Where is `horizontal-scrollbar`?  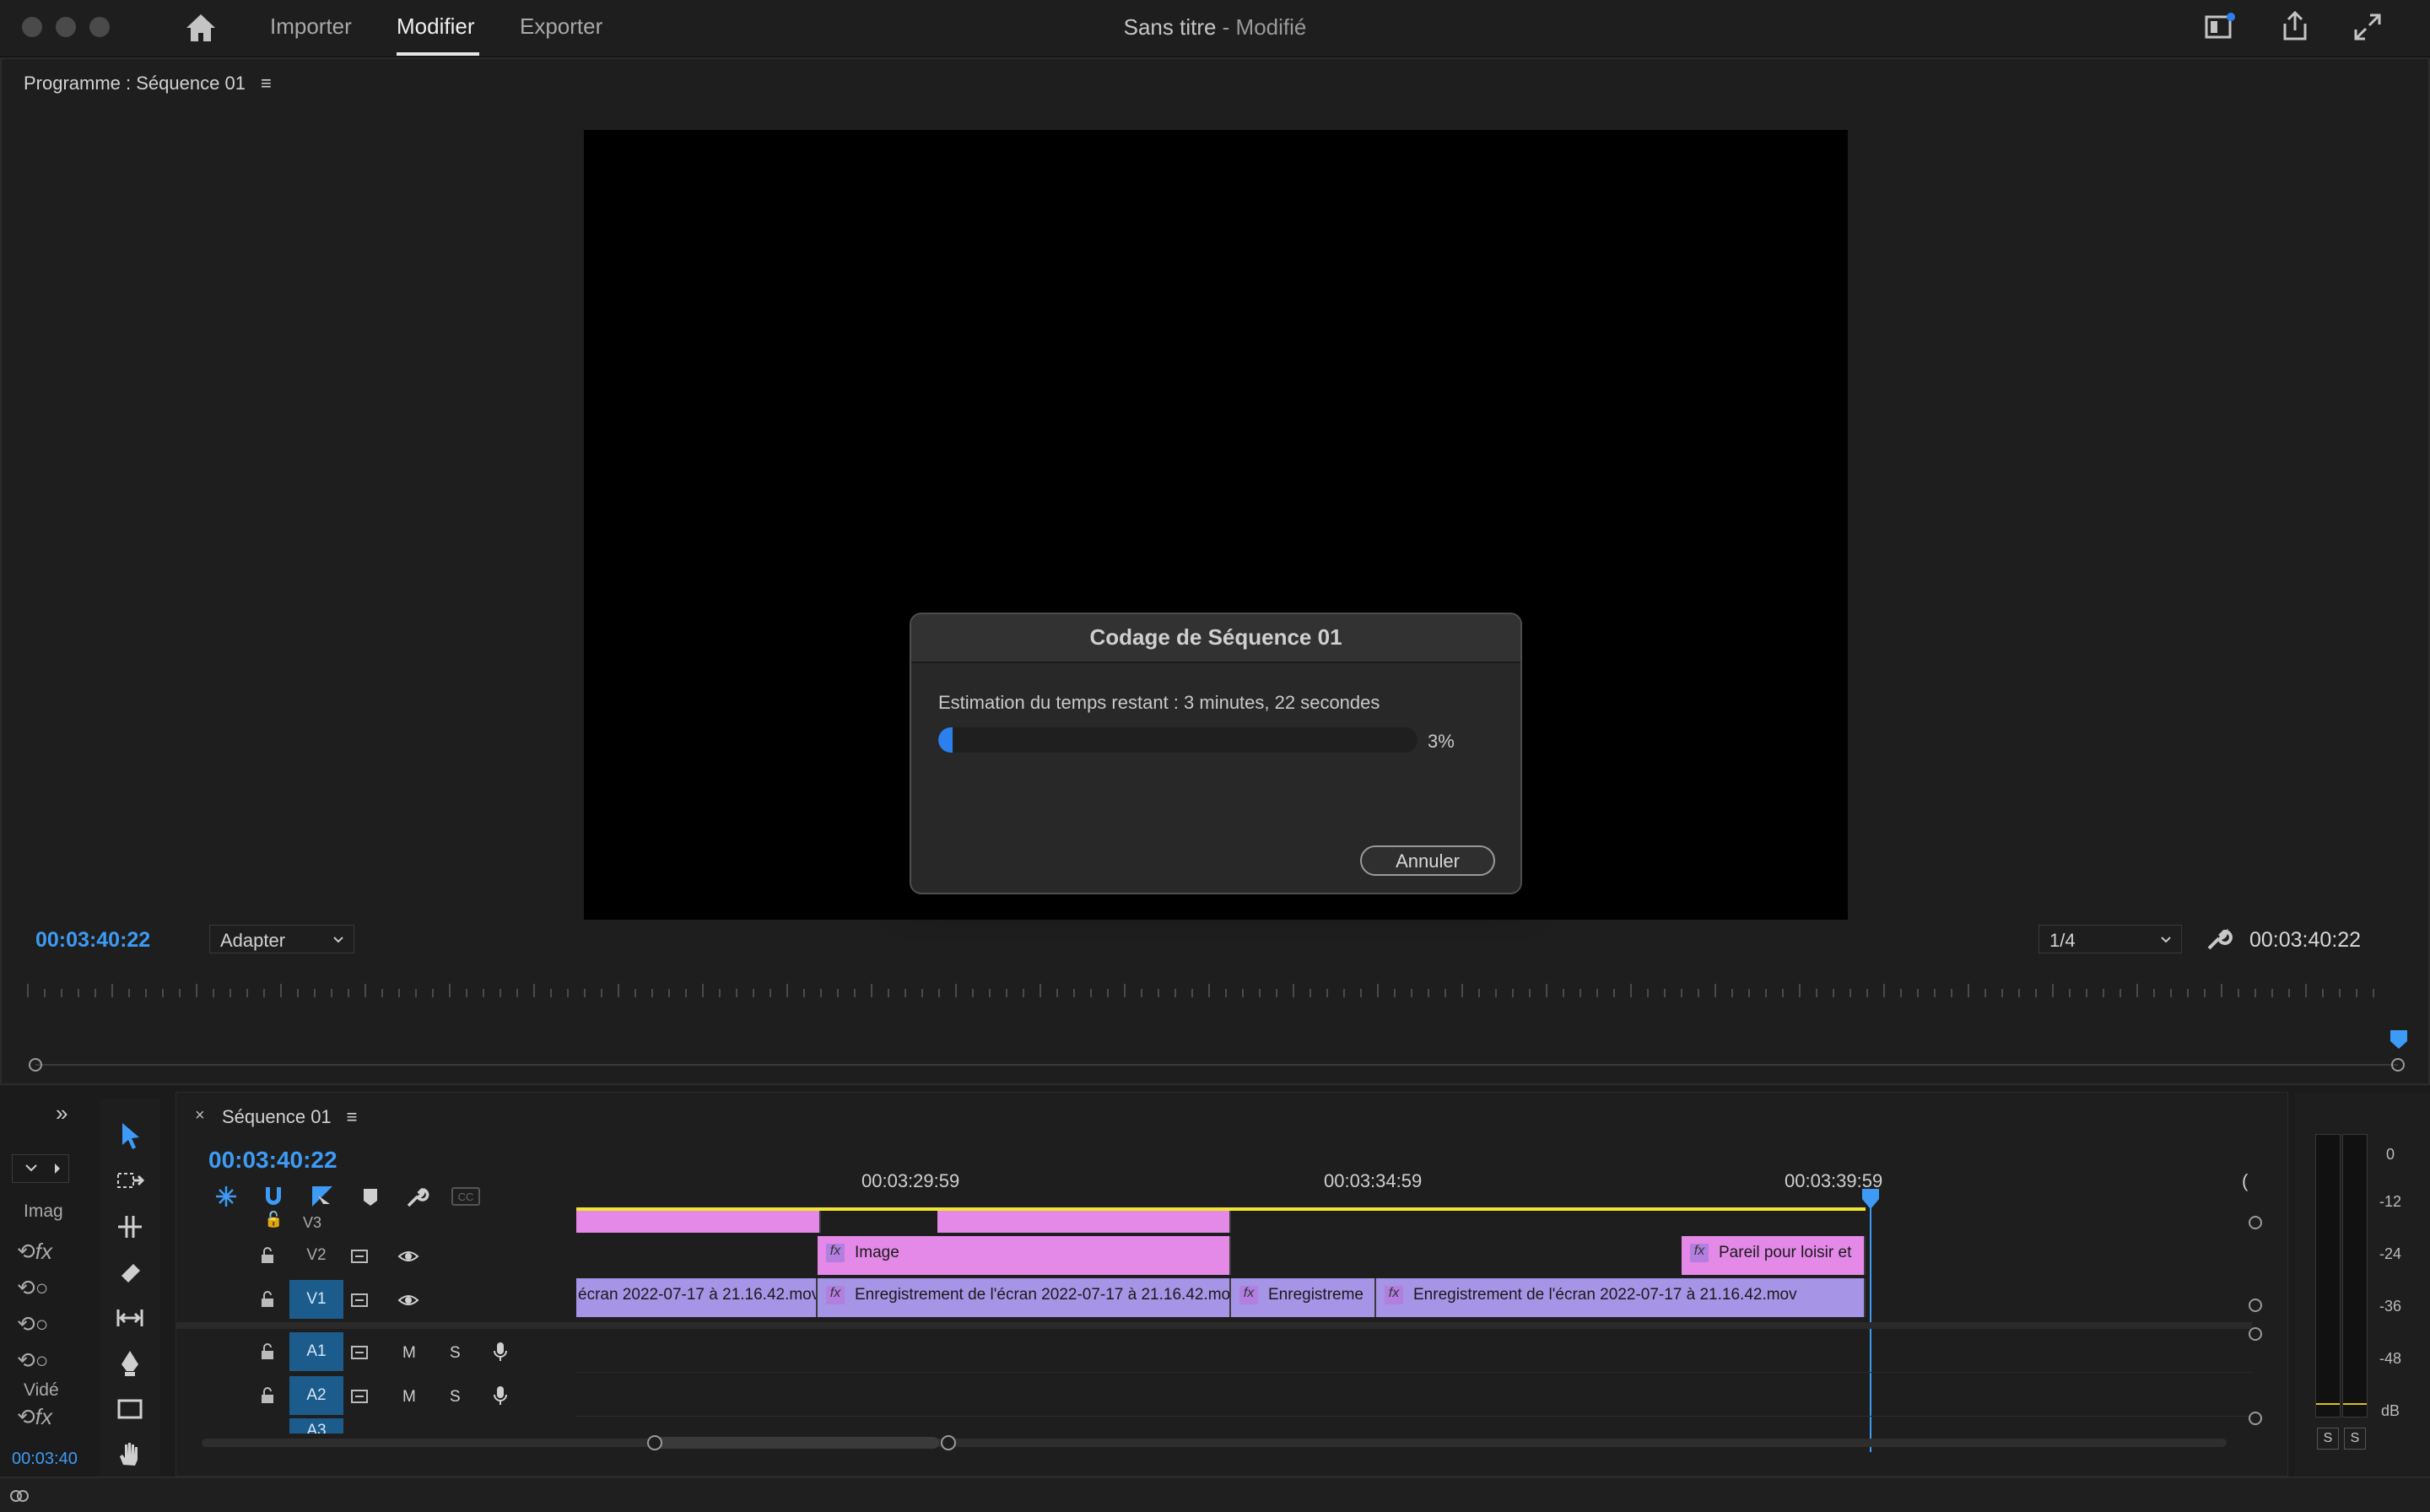 horizontal-scrollbar is located at coordinates (1214, 1443).